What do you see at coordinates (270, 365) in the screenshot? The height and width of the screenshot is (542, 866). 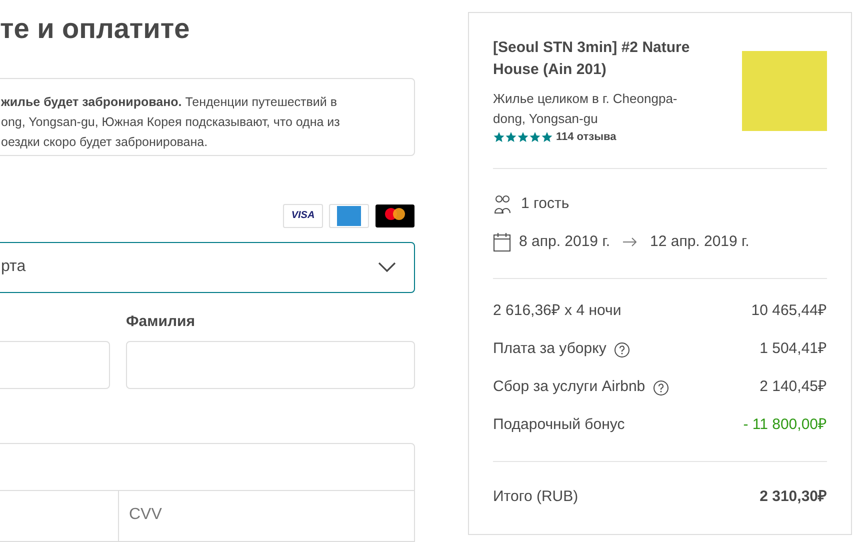 I see `last-name-field` at bounding box center [270, 365].